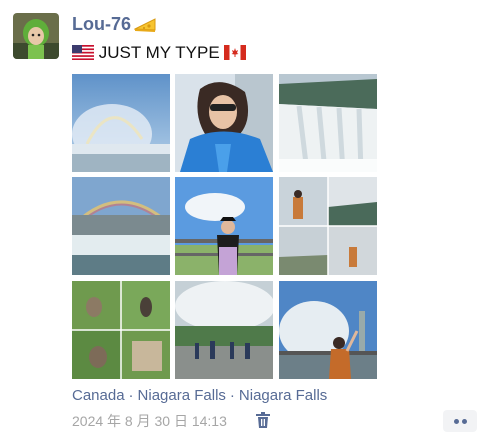 This screenshot has height=433, width=493. Describe the element at coordinates (224, 123) in the screenshot. I see `photo-2-selfie-blue-poncho` at that location.